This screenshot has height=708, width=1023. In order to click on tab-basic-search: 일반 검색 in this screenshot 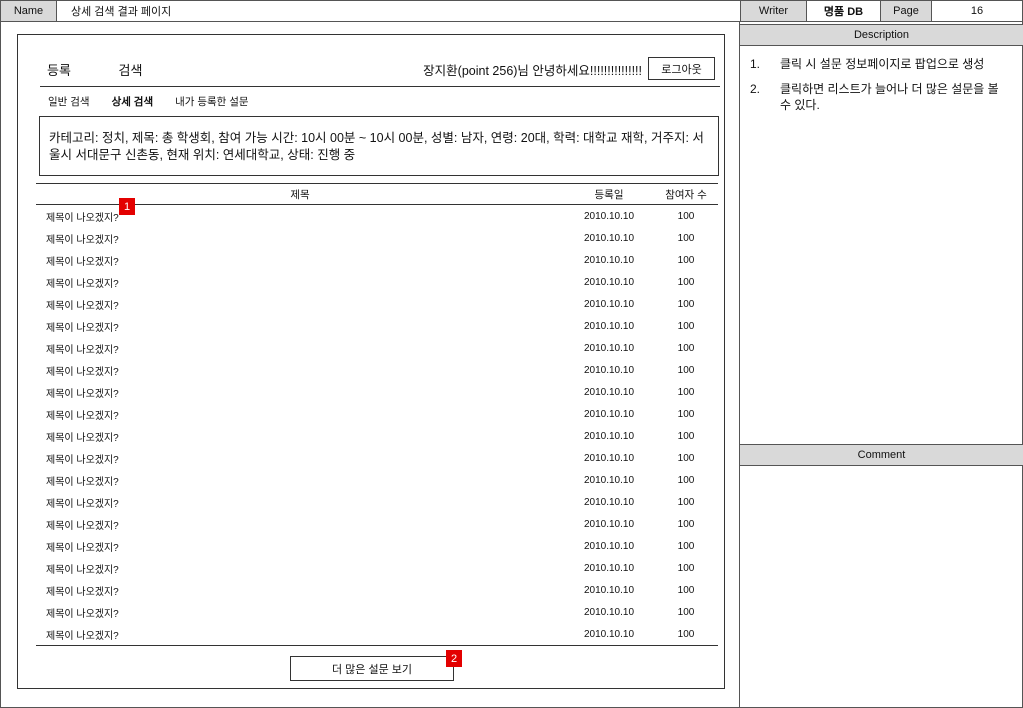, I will do `click(69, 101)`.